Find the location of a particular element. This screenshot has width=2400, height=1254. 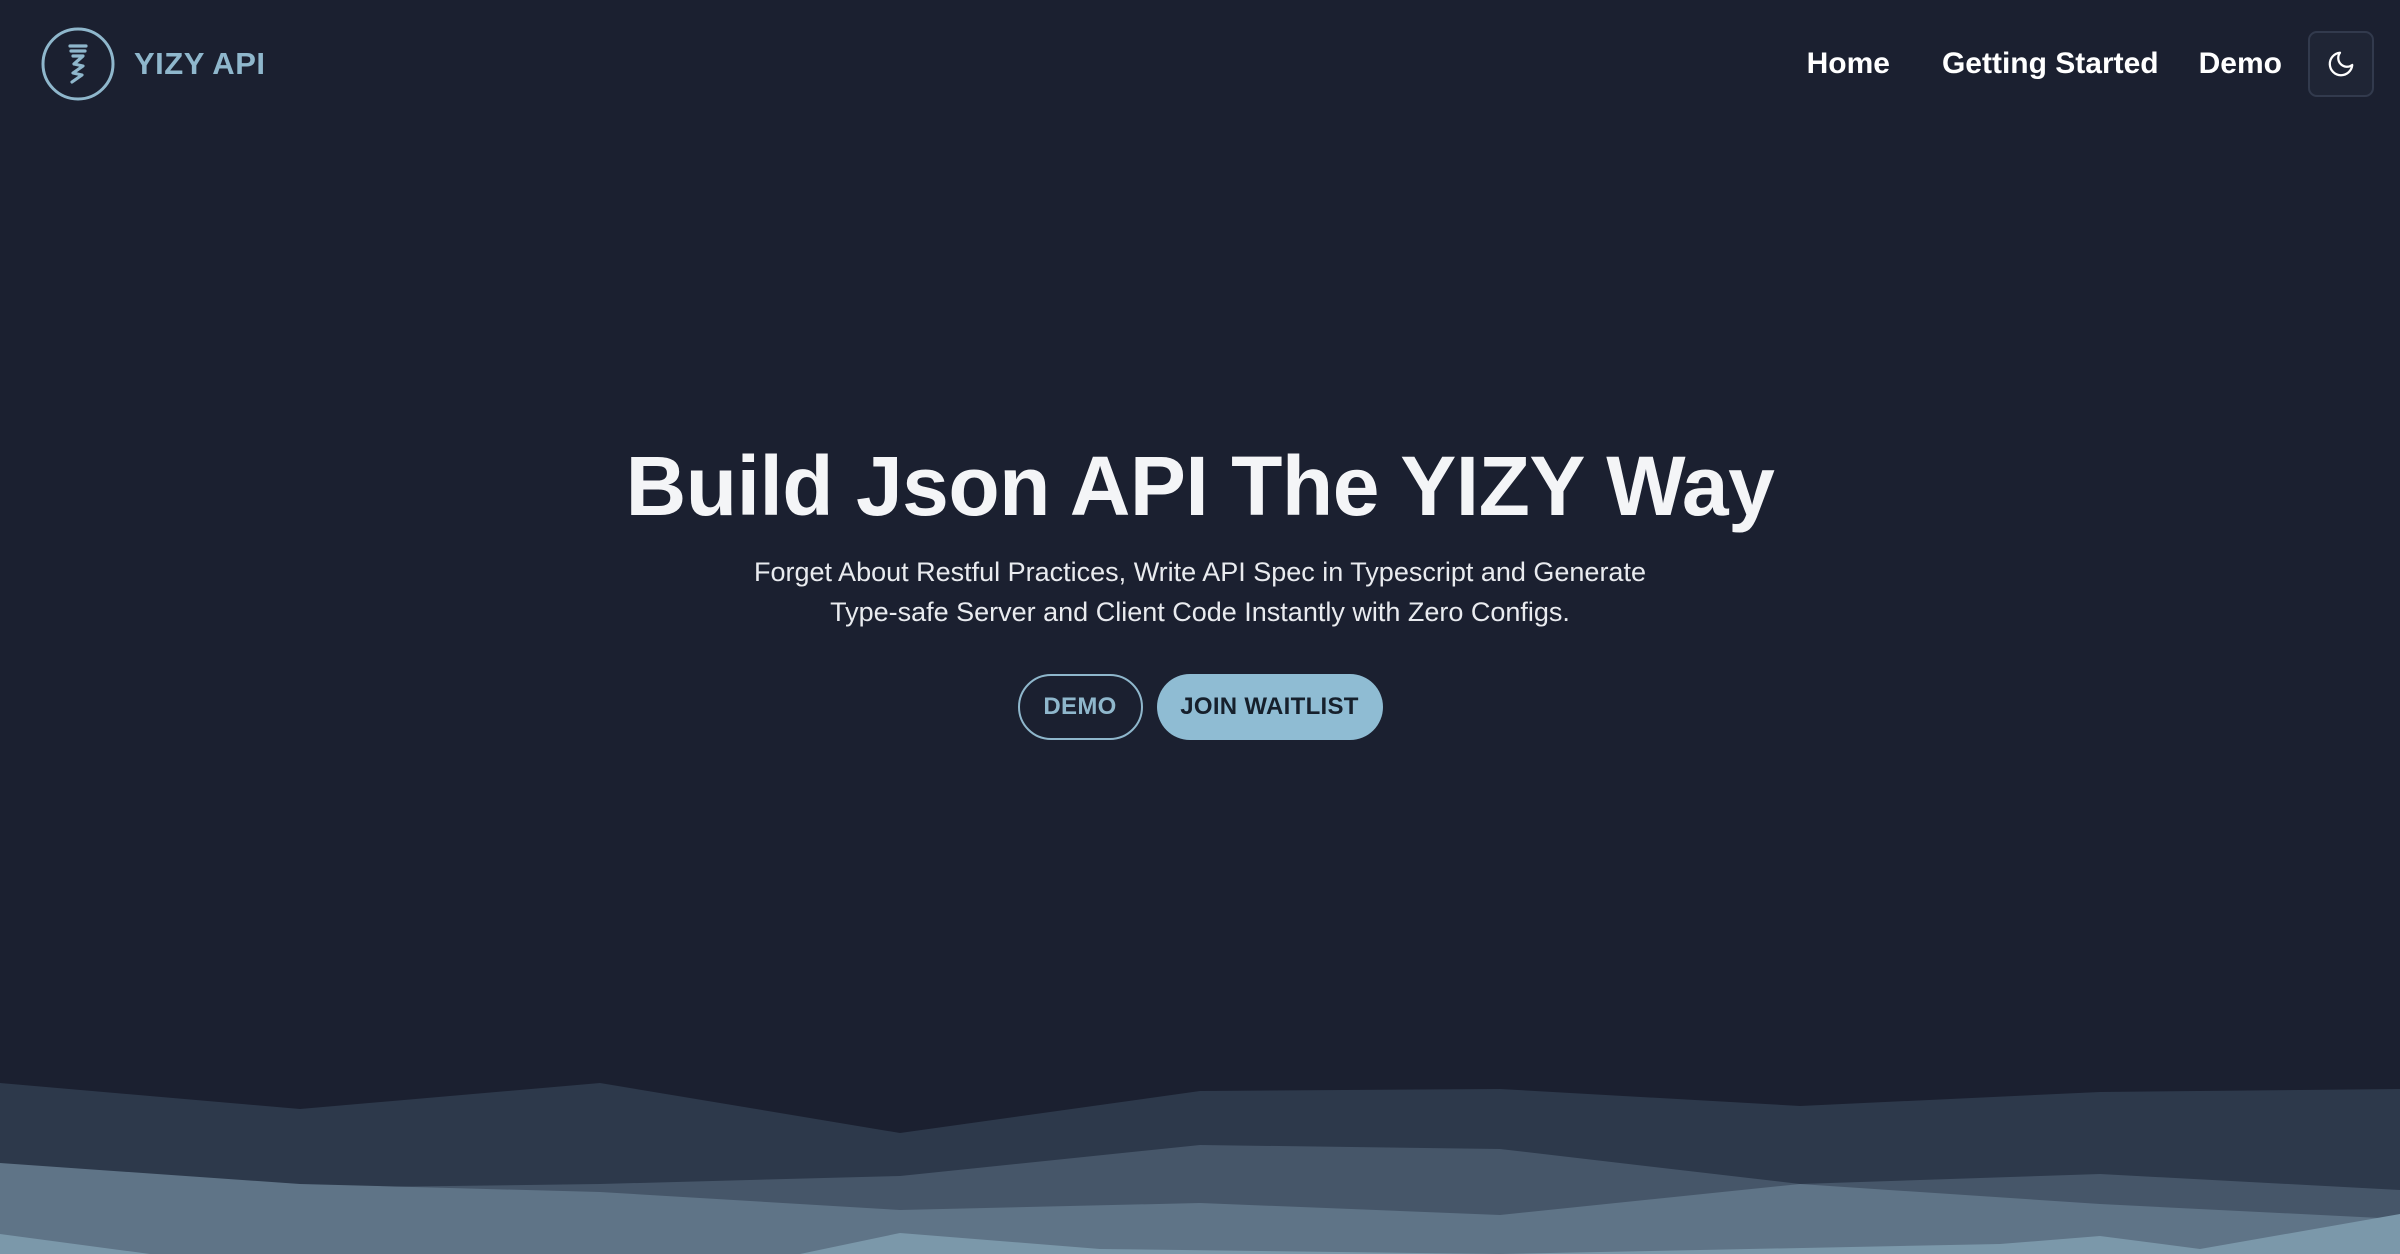

theme-toggle-button is located at coordinates (2341, 64).